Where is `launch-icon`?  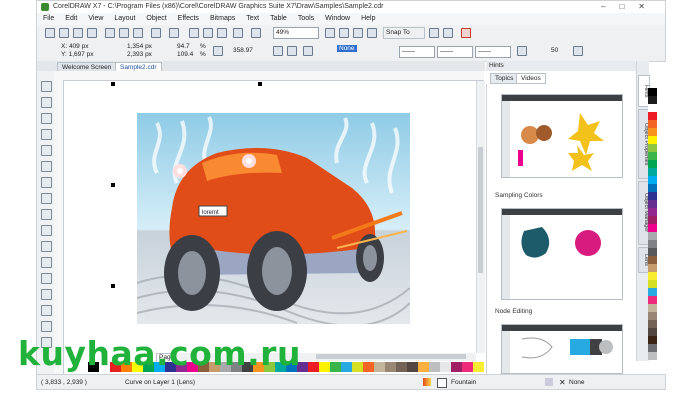 launch-icon is located at coordinates (466, 33).